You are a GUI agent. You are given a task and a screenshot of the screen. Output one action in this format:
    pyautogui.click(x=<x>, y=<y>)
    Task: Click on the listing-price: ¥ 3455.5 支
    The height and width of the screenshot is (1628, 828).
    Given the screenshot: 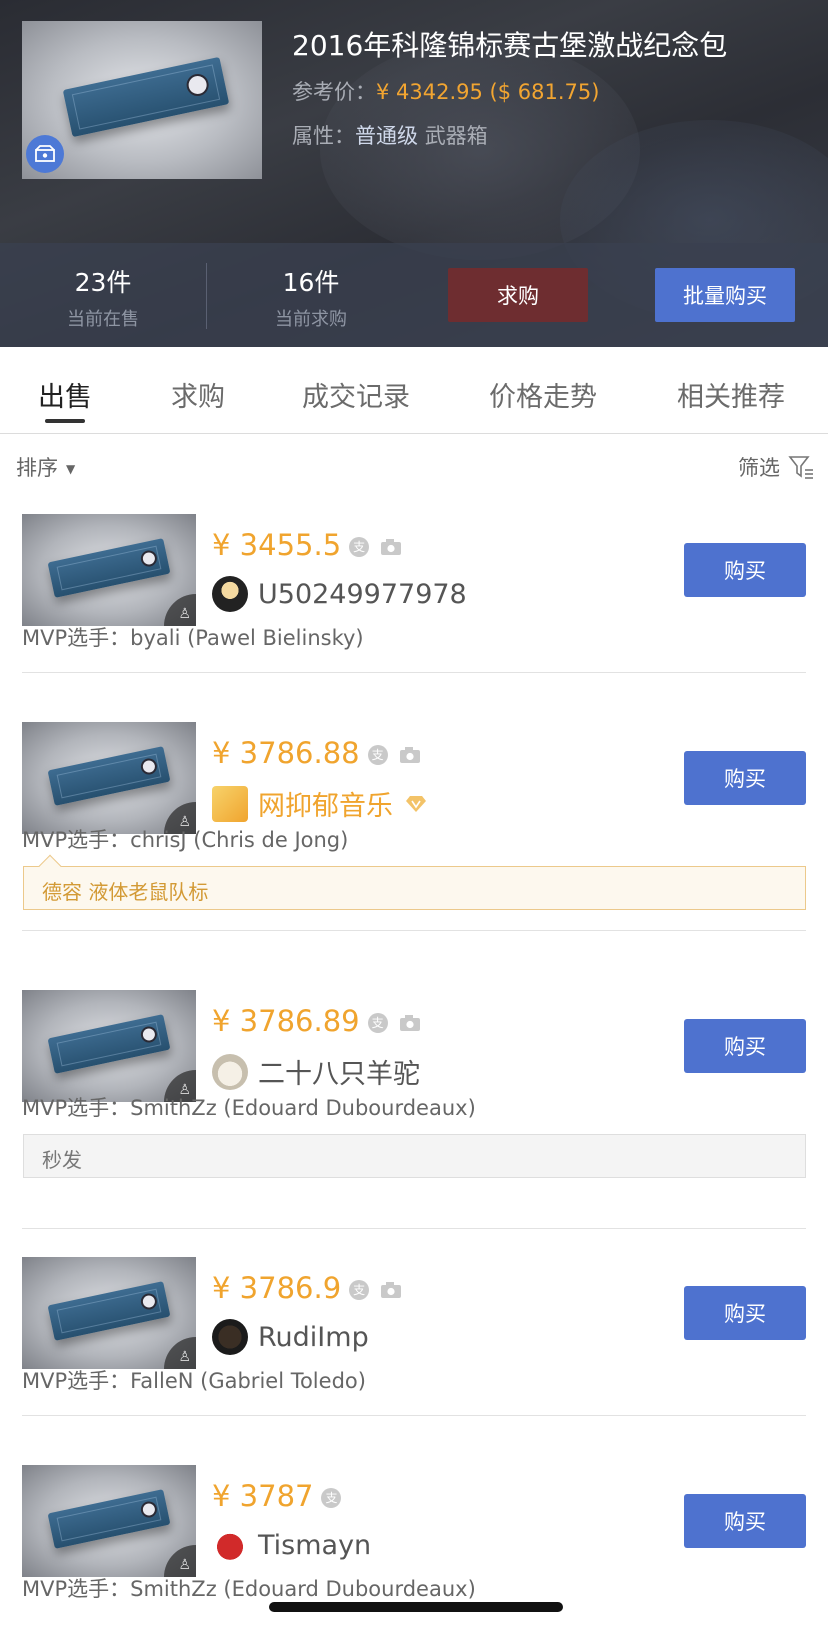 What is the action you would take?
    pyautogui.click(x=307, y=545)
    